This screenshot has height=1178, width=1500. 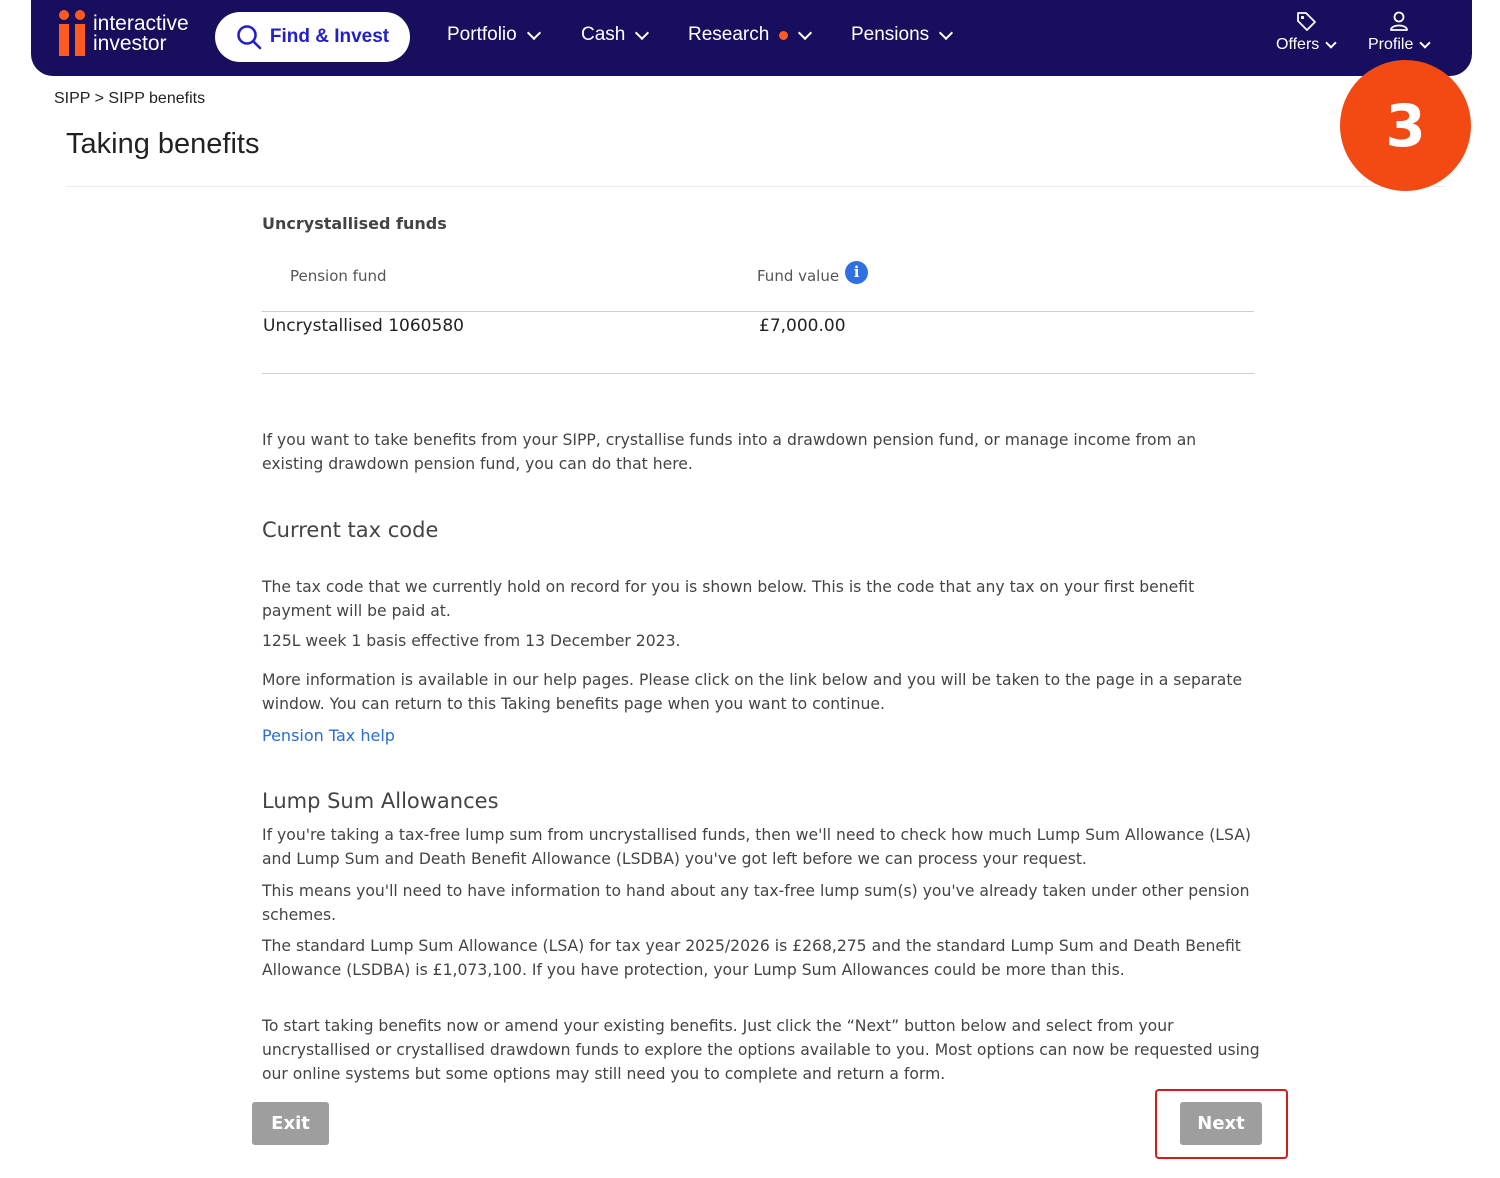 What do you see at coordinates (1306, 21) in the screenshot?
I see `tag-icon` at bounding box center [1306, 21].